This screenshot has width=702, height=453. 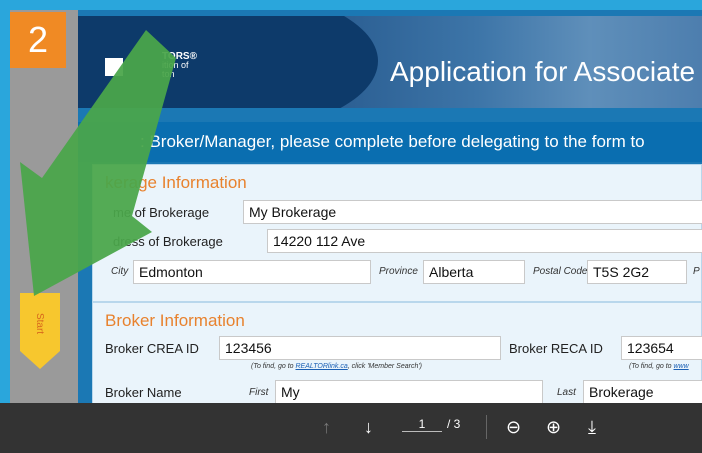 I want to click on green-pointer-arrow-icon, so click(x=98, y=163).